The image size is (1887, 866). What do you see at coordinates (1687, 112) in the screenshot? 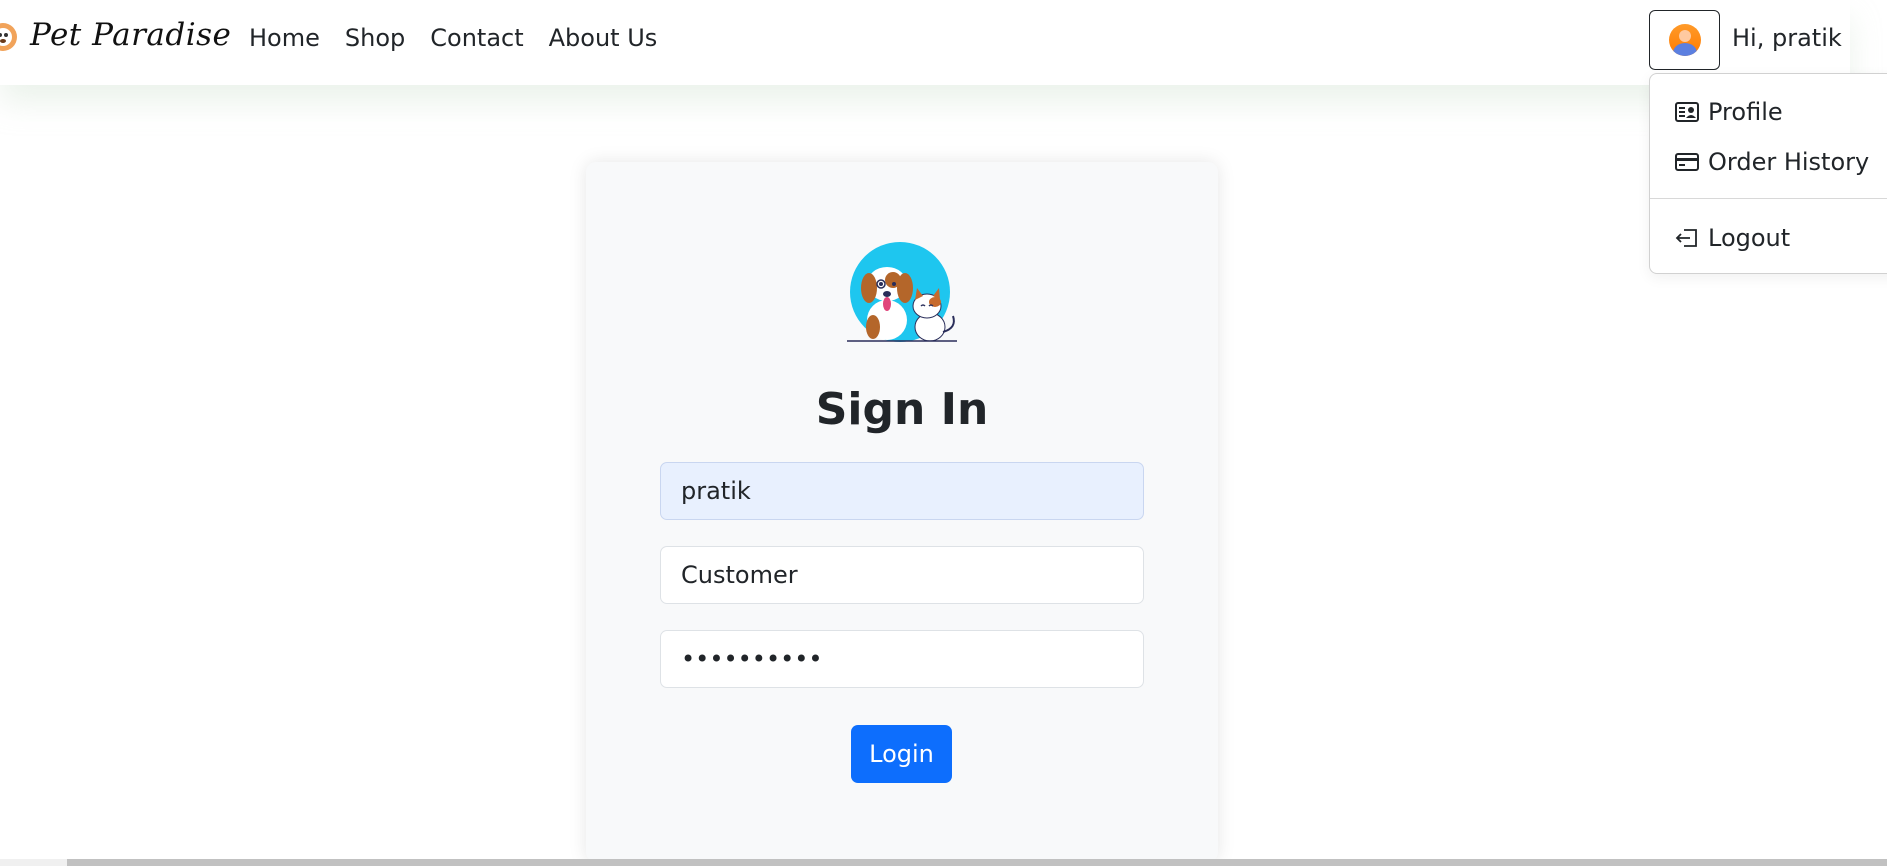
I see `profile-card-icon` at bounding box center [1687, 112].